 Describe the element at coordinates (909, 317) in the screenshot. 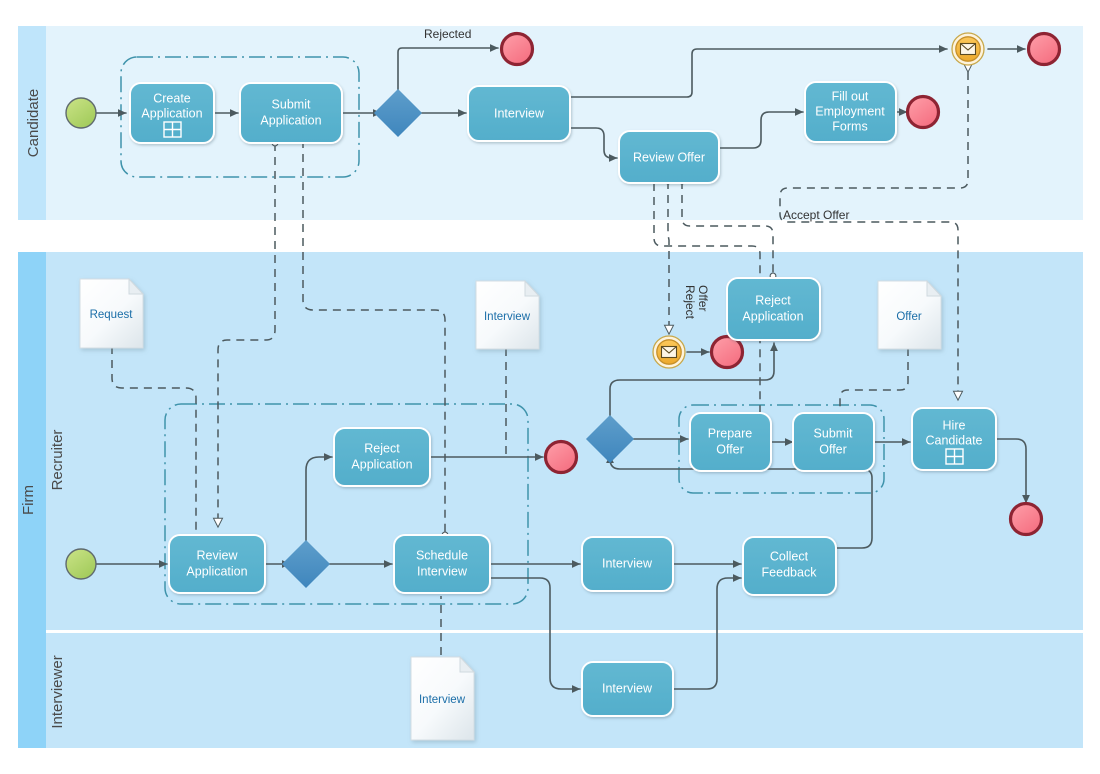

I see `doc-offer-label: Offer` at that location.